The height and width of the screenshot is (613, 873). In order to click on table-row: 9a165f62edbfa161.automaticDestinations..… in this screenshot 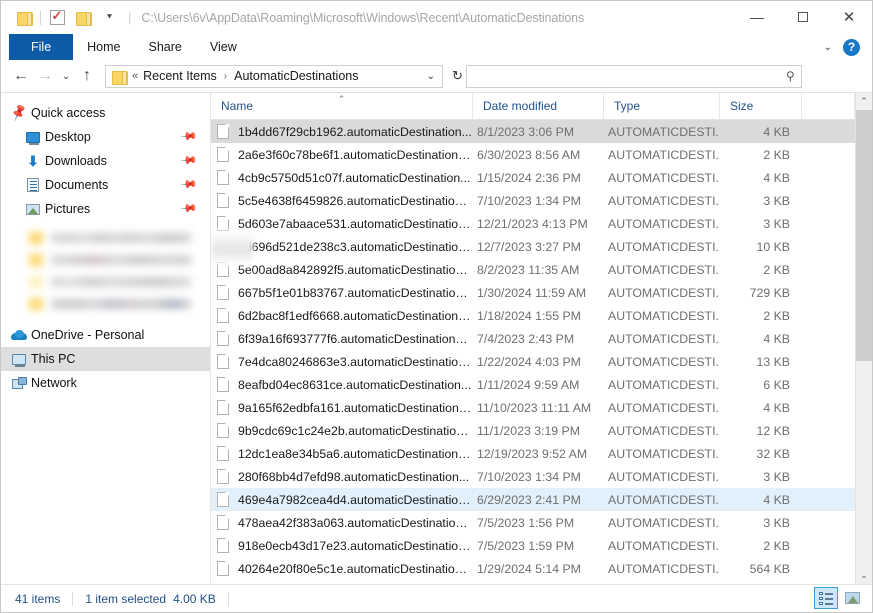, I will do `click(533, 407)`.